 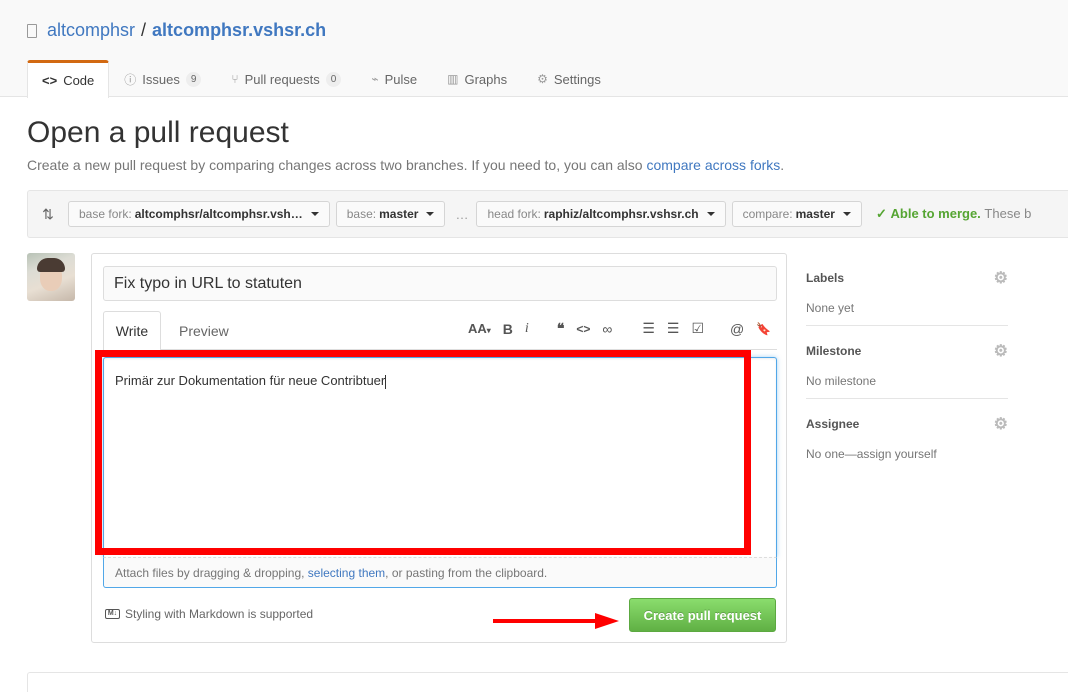 What do you see at coordinates (841, 381) in the screenshot?
I see `milestone-value: No milestone` at bounding box center [841, 381].